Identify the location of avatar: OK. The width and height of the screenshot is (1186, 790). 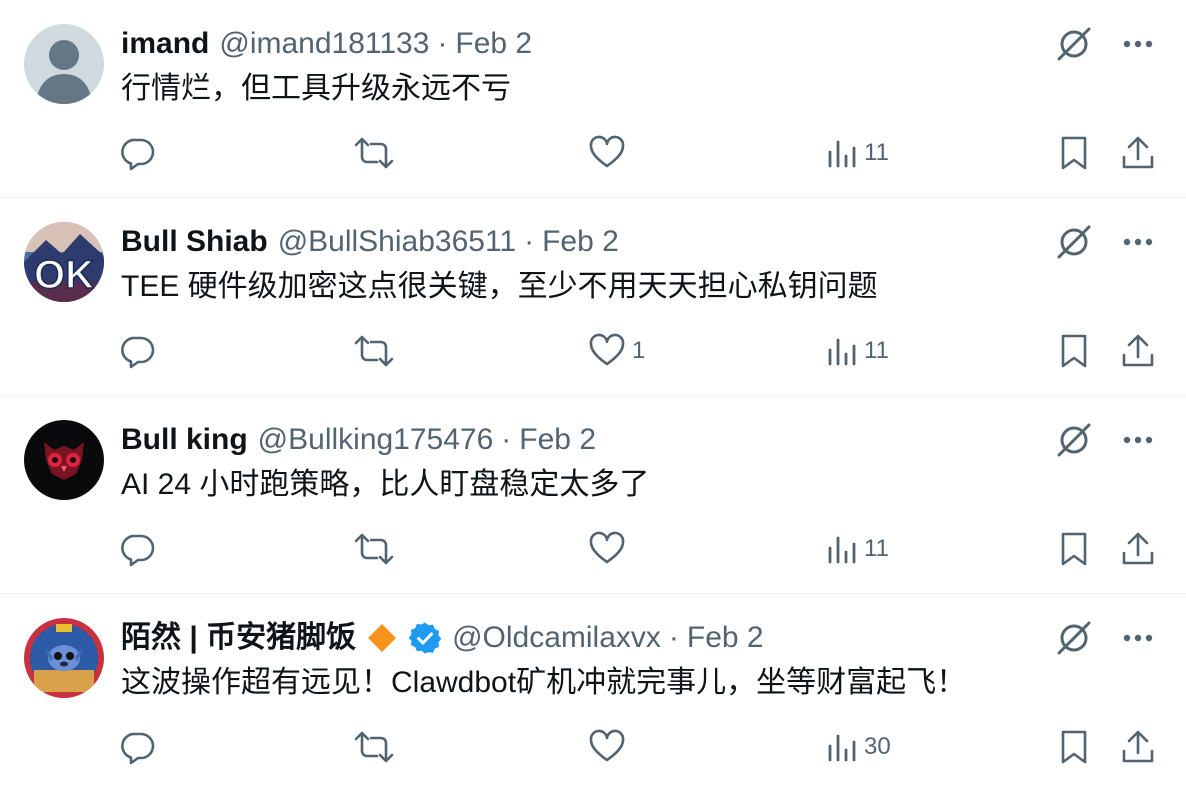
(64, 262).